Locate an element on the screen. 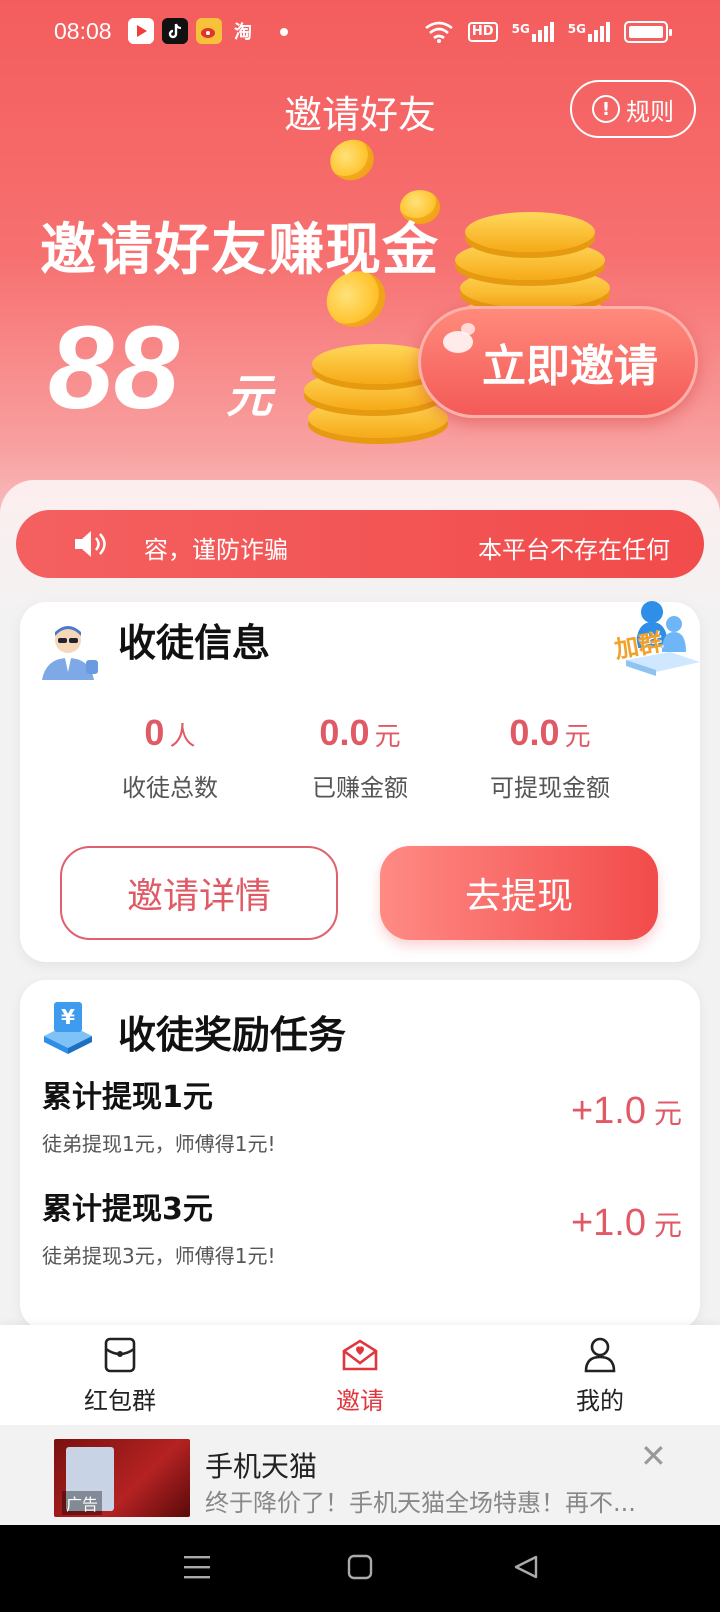 Image resolution: width=720 pixels, height=1612 pixels. stat-label: 已赚金额 is located at coordinates (360, 788).